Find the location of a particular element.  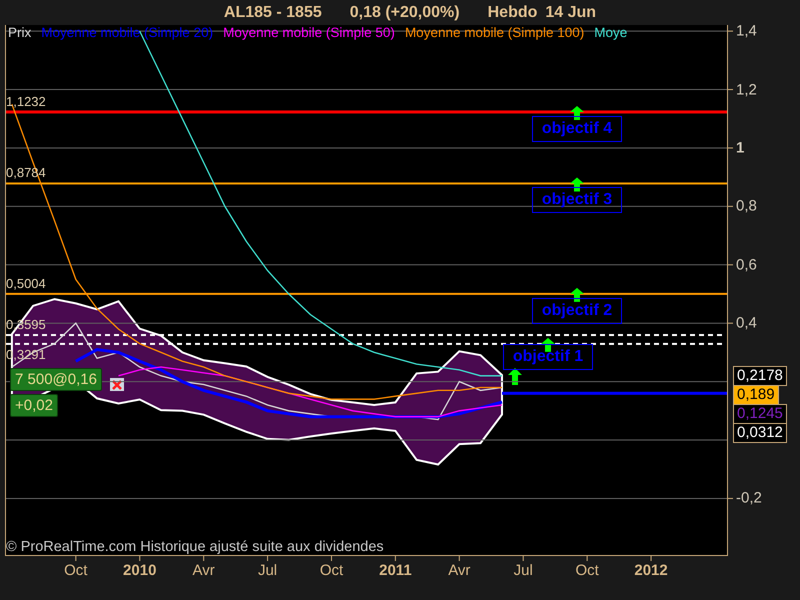

price-label: 0,1245 is located at coordinates (760, 414).